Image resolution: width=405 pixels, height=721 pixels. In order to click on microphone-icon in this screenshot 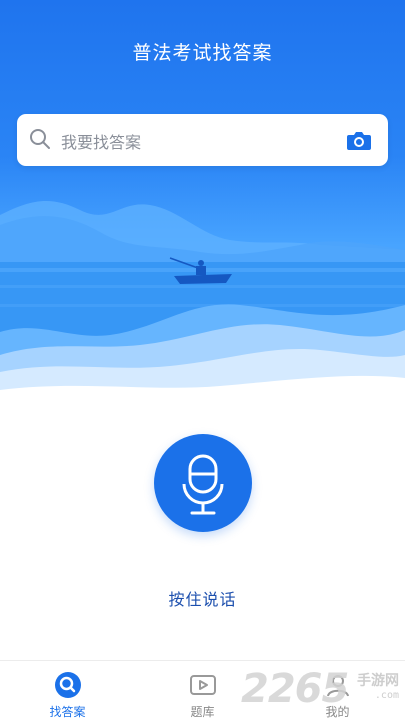, I will do `click(203, 484)`.